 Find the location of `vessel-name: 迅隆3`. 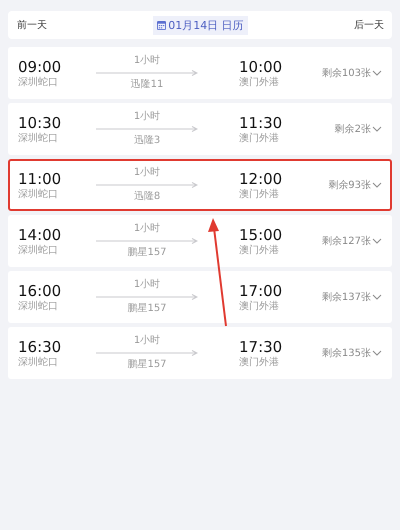

vessel-name: 迅隆3 is located at coordinates (147, 141).